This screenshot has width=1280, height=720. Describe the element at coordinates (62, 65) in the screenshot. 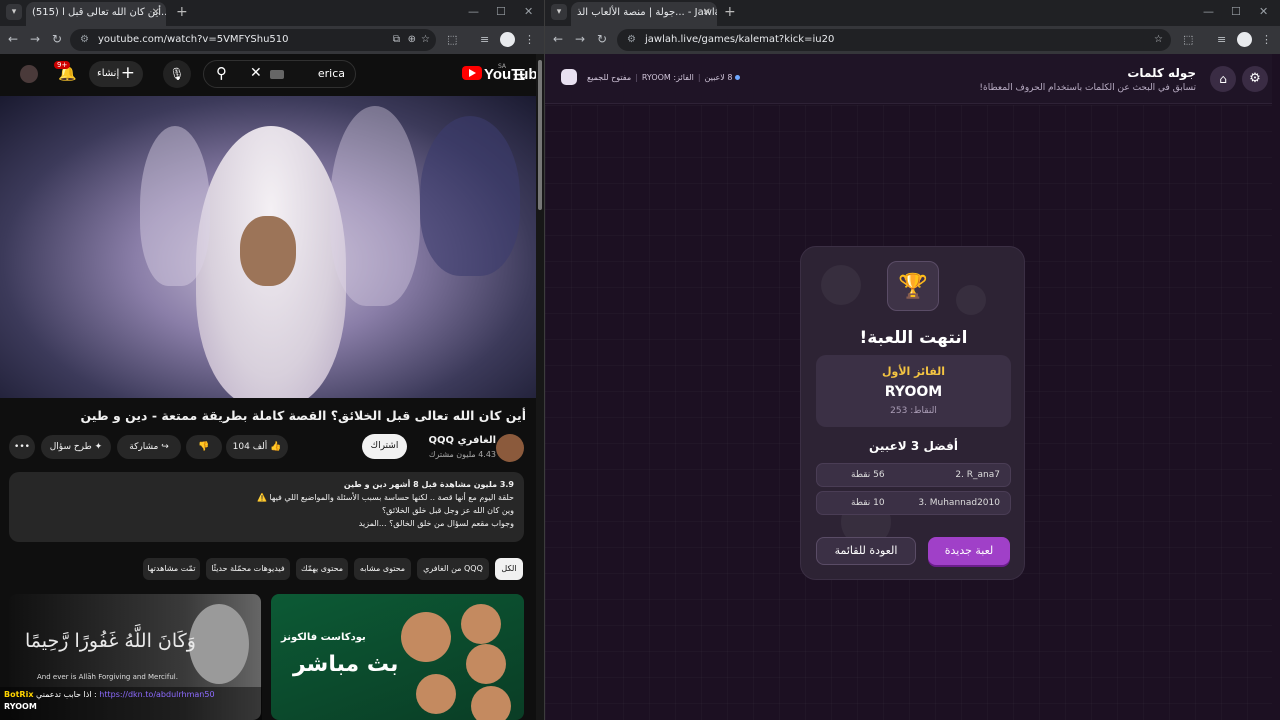

I see `notification-count-badge: 9+` at that location.